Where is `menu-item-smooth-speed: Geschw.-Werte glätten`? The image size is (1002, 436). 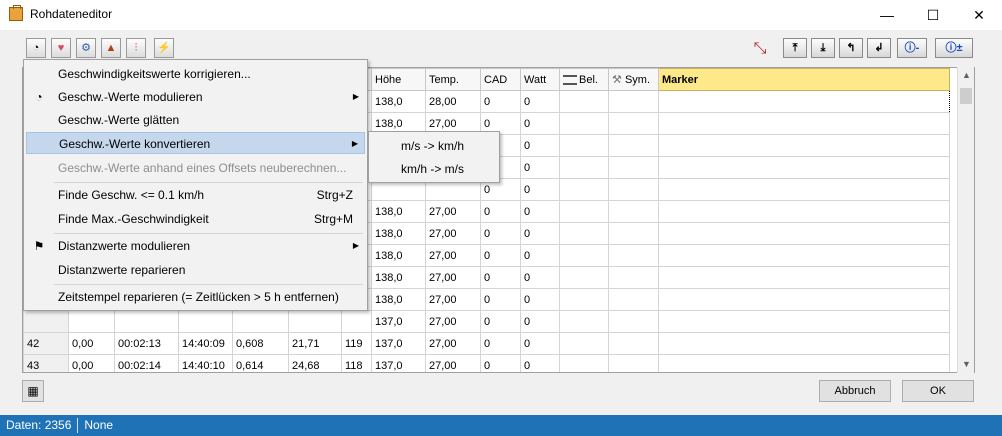
menu-item-smooth-speed: Geschw.-Werte glätten is located at coordinates (195, 120).